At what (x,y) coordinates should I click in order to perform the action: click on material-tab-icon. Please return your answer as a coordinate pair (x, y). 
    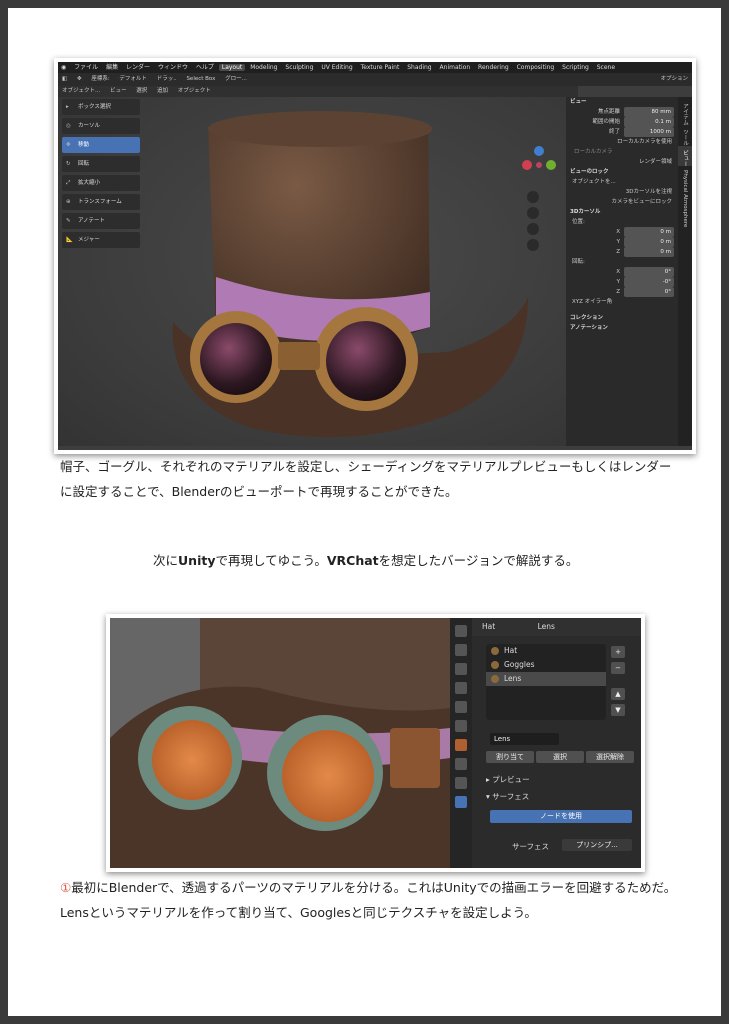
    Looking at the image, I should click on (461, 802).